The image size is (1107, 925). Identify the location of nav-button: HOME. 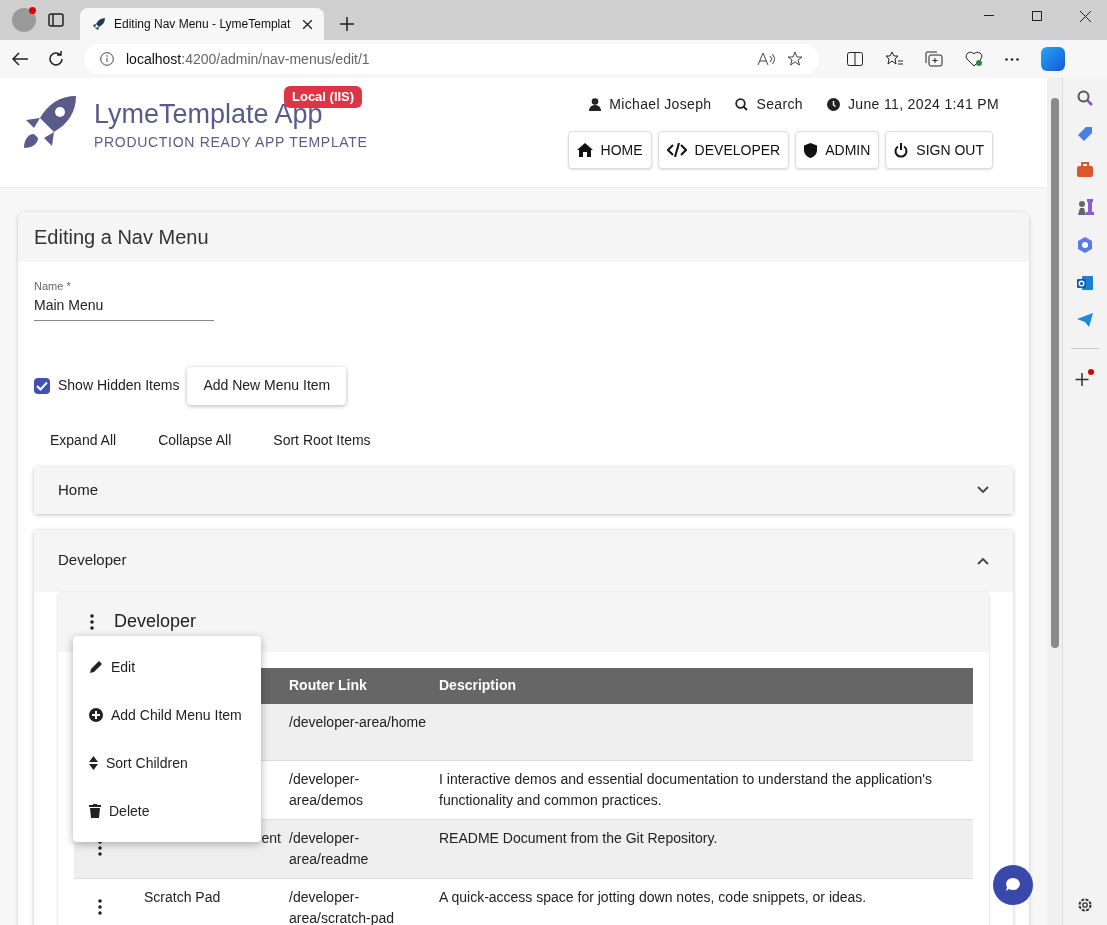
(609, 150).